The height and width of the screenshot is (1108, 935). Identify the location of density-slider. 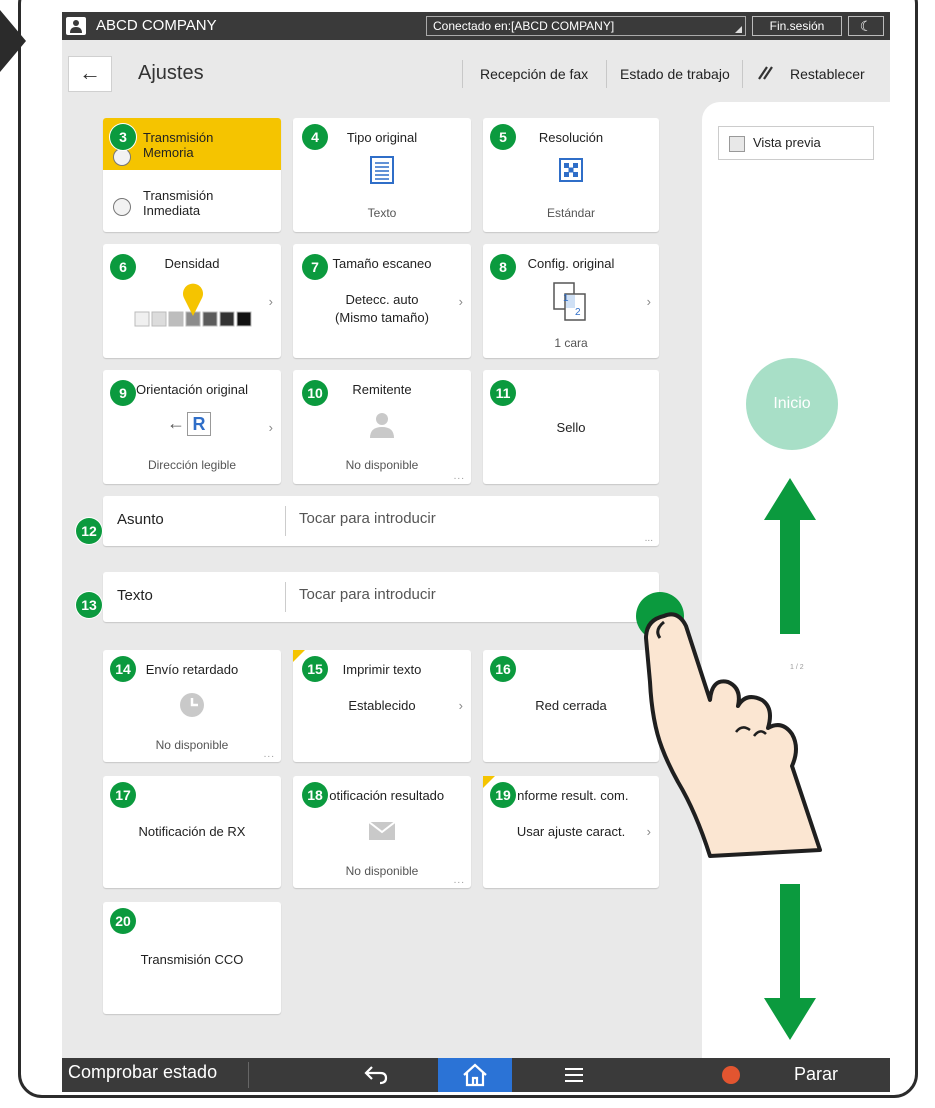
(193, 307).